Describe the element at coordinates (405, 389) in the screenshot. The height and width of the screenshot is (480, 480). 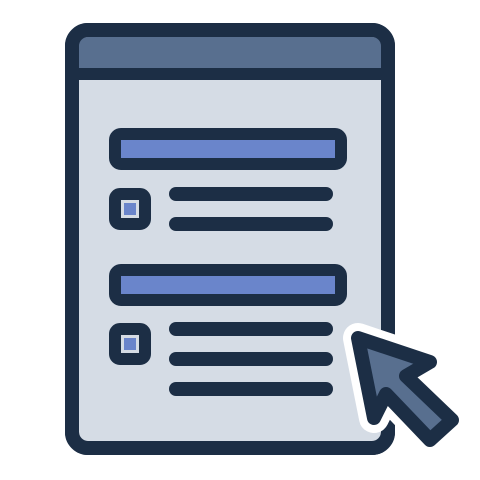
I see `mouse-pointer-icon` at that location.